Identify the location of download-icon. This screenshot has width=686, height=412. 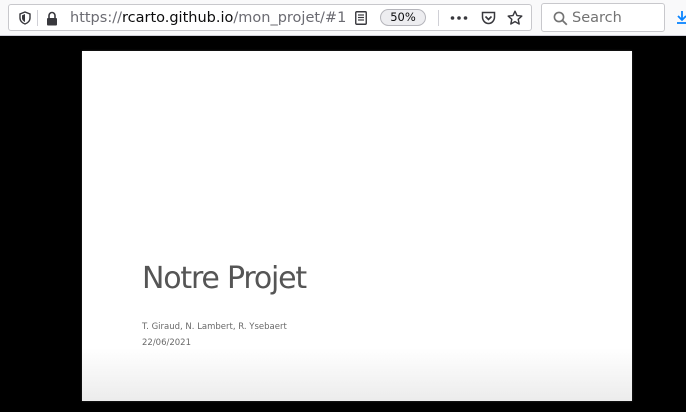
(680, 17).